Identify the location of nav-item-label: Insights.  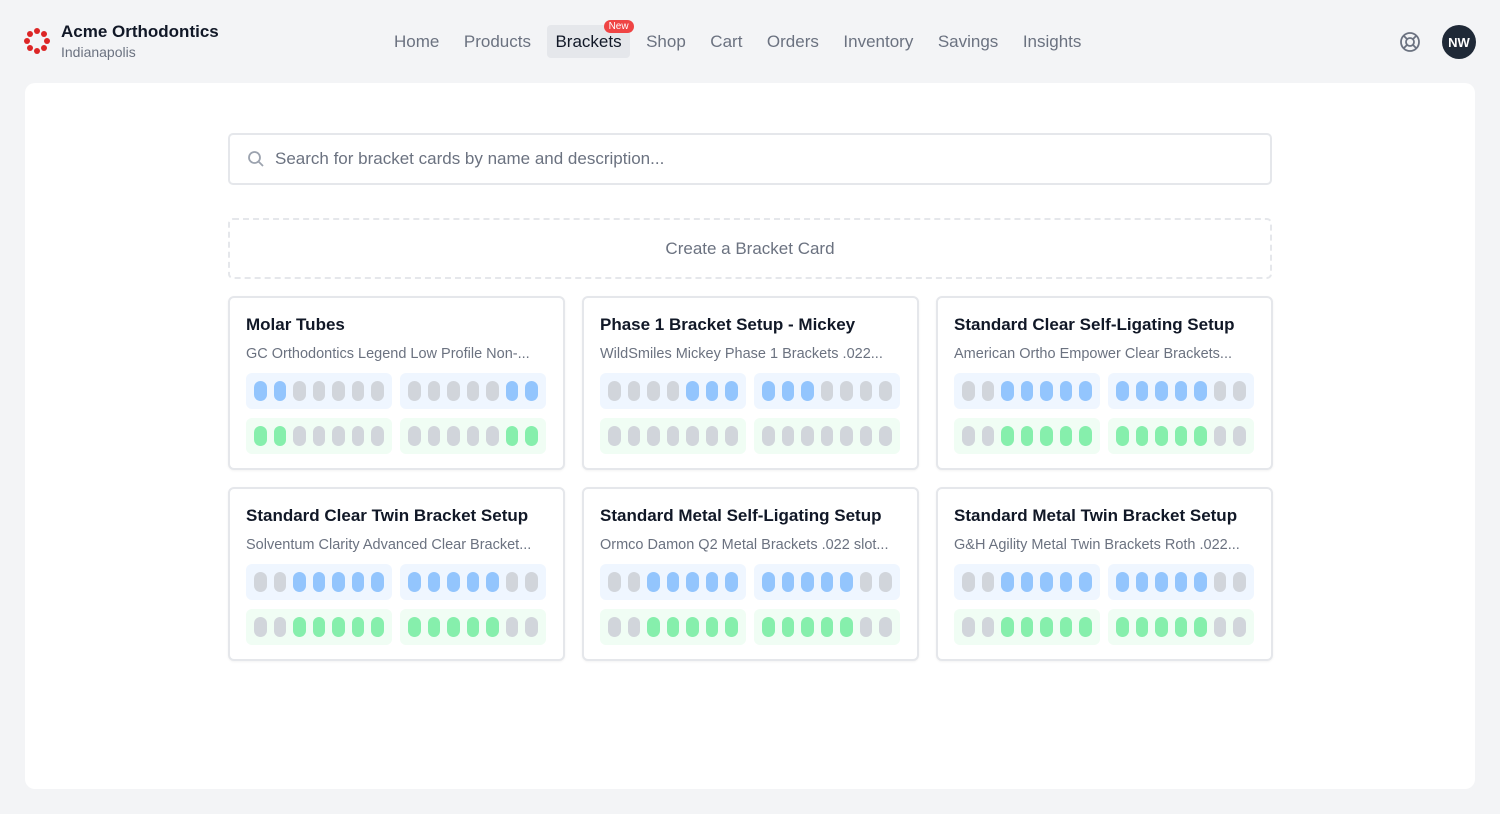
(1052, 41).